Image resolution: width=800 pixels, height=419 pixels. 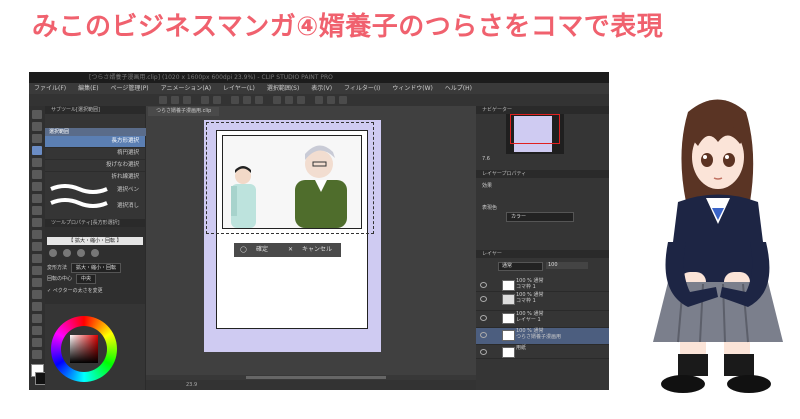 I want to click on subtool-select-erase: 選択消し, so click(x=128, y=205).